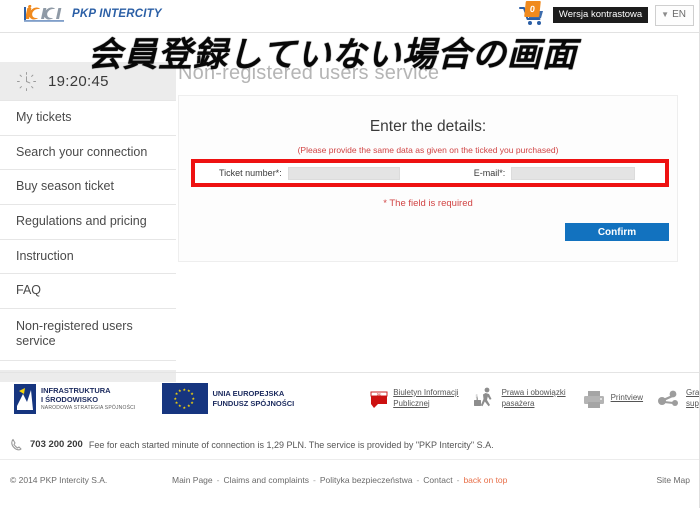  I want to click on sidebar-item-buy-season-ticket: Buy season ticket, so click(88, 187).